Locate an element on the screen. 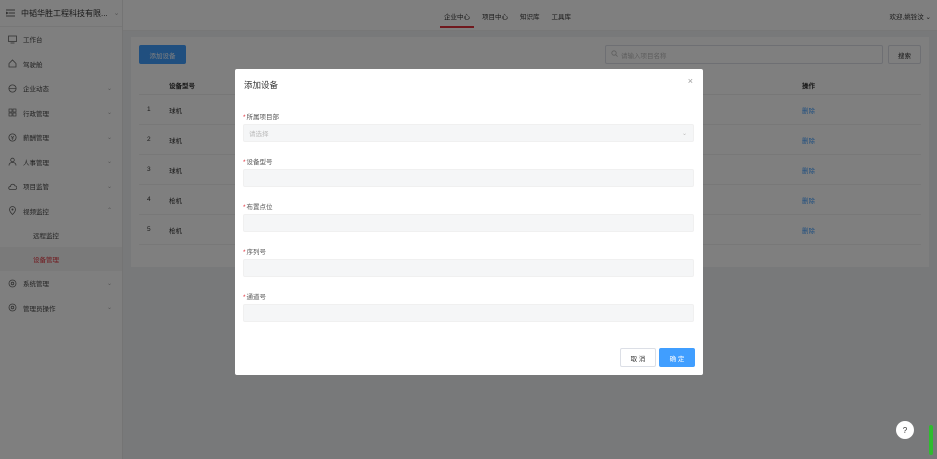 The width and height of the screenshot is (937, 459). field-label-text: 所属项目部 is located at coordinates (263, 117).